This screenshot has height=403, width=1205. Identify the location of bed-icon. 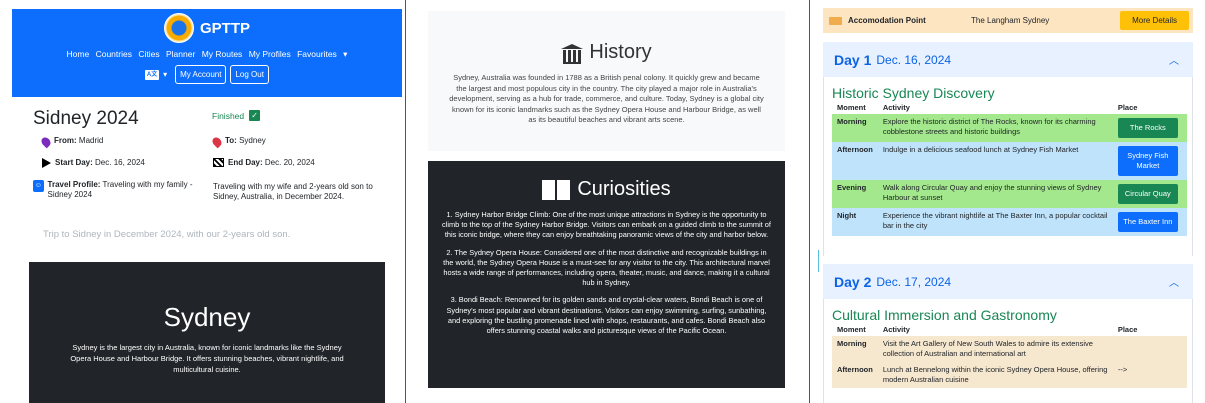
(835, 20).